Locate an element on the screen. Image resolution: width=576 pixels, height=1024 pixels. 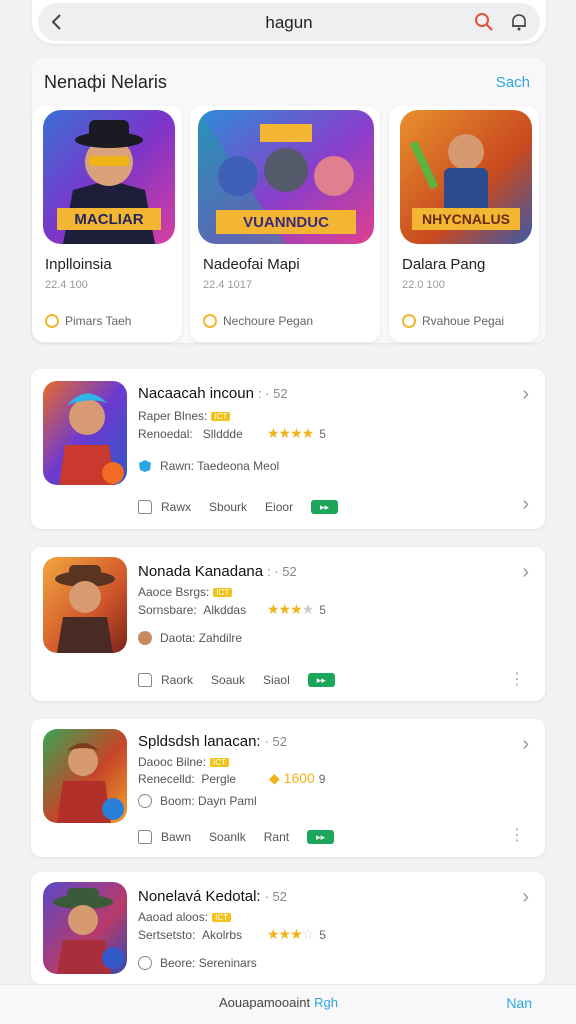
shield-icon is located at coordinates (145, 466).